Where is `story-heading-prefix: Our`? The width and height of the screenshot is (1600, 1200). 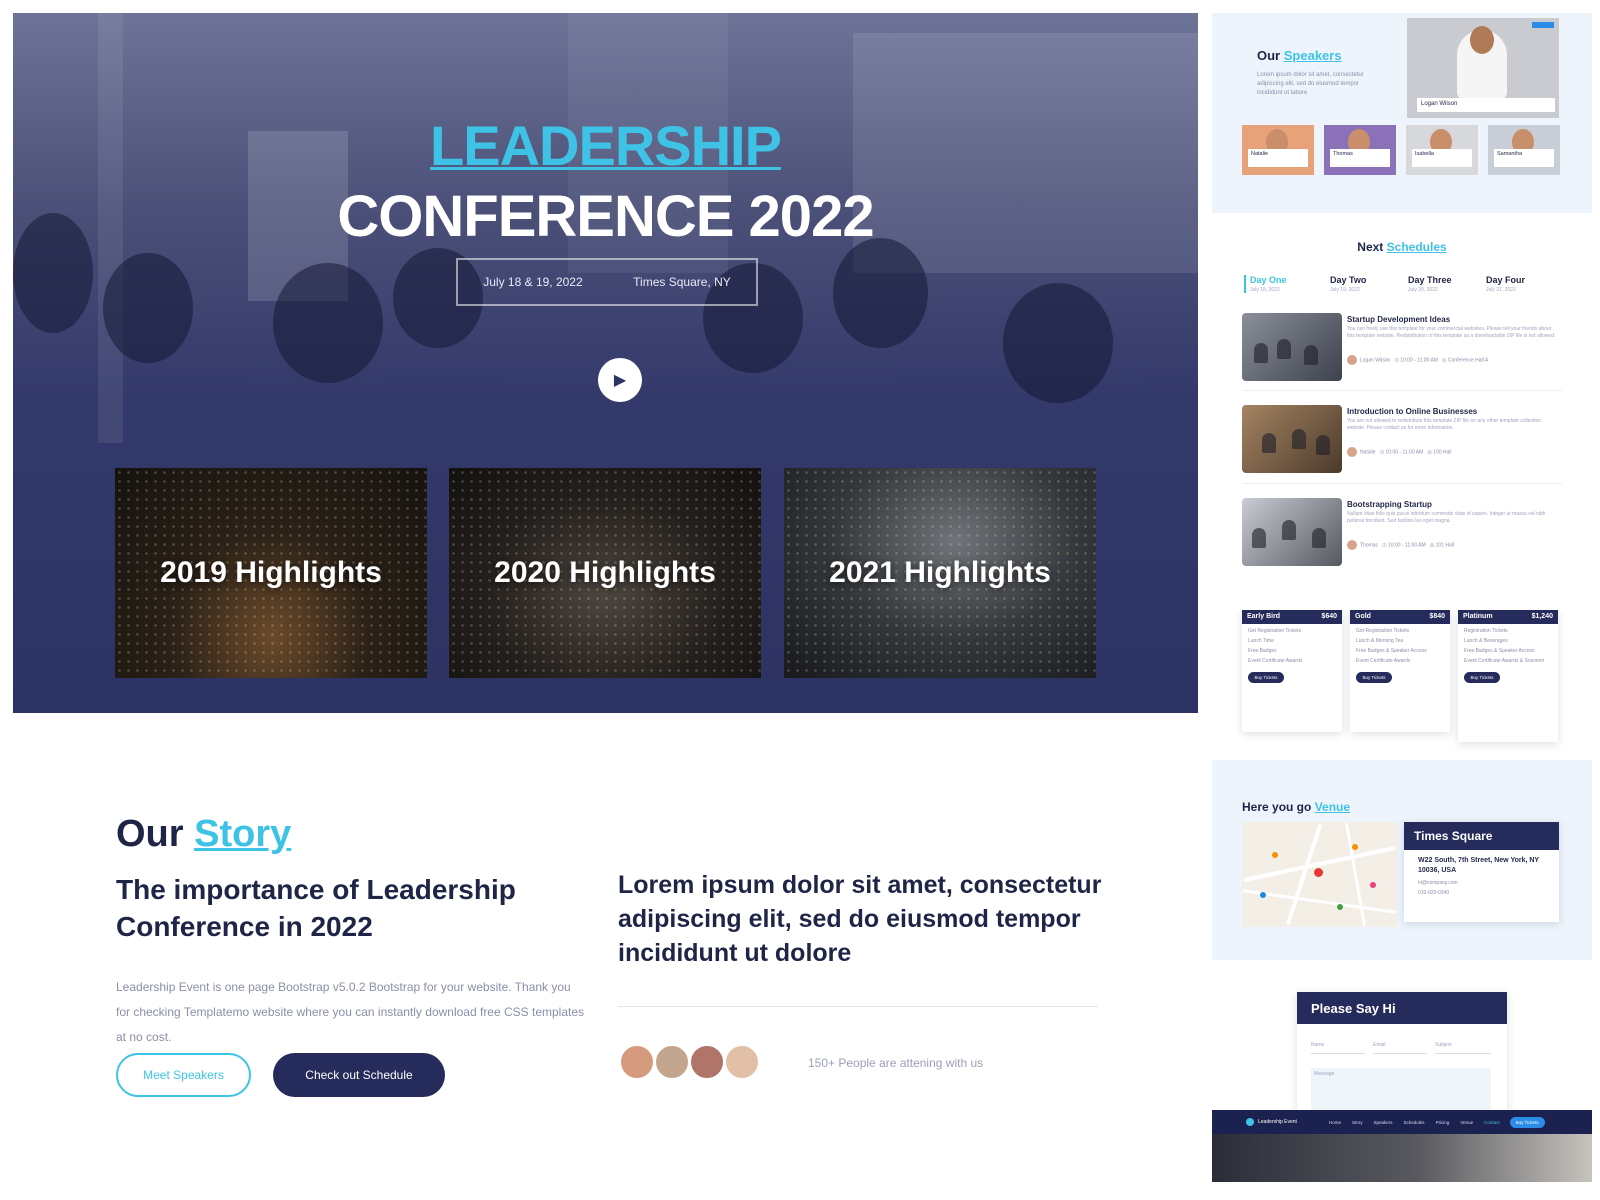
story-heading-prefix: Our is located at coordinates (150, 834).